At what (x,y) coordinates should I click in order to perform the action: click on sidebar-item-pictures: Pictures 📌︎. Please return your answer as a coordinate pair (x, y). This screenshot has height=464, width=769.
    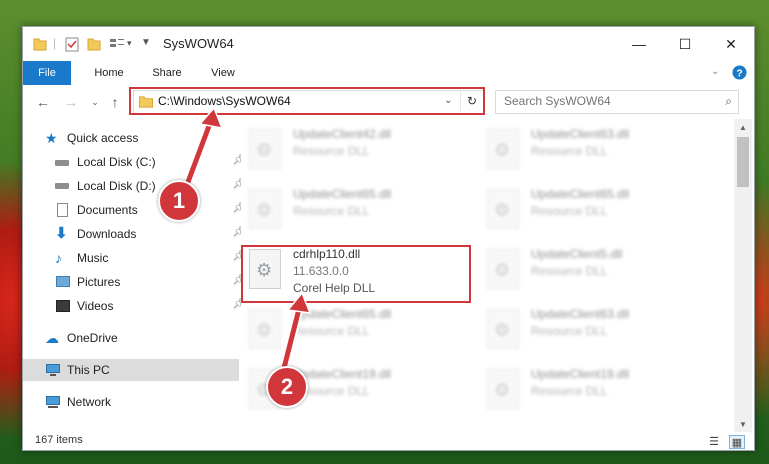
    Looking at the image, I should click on (136, 282).